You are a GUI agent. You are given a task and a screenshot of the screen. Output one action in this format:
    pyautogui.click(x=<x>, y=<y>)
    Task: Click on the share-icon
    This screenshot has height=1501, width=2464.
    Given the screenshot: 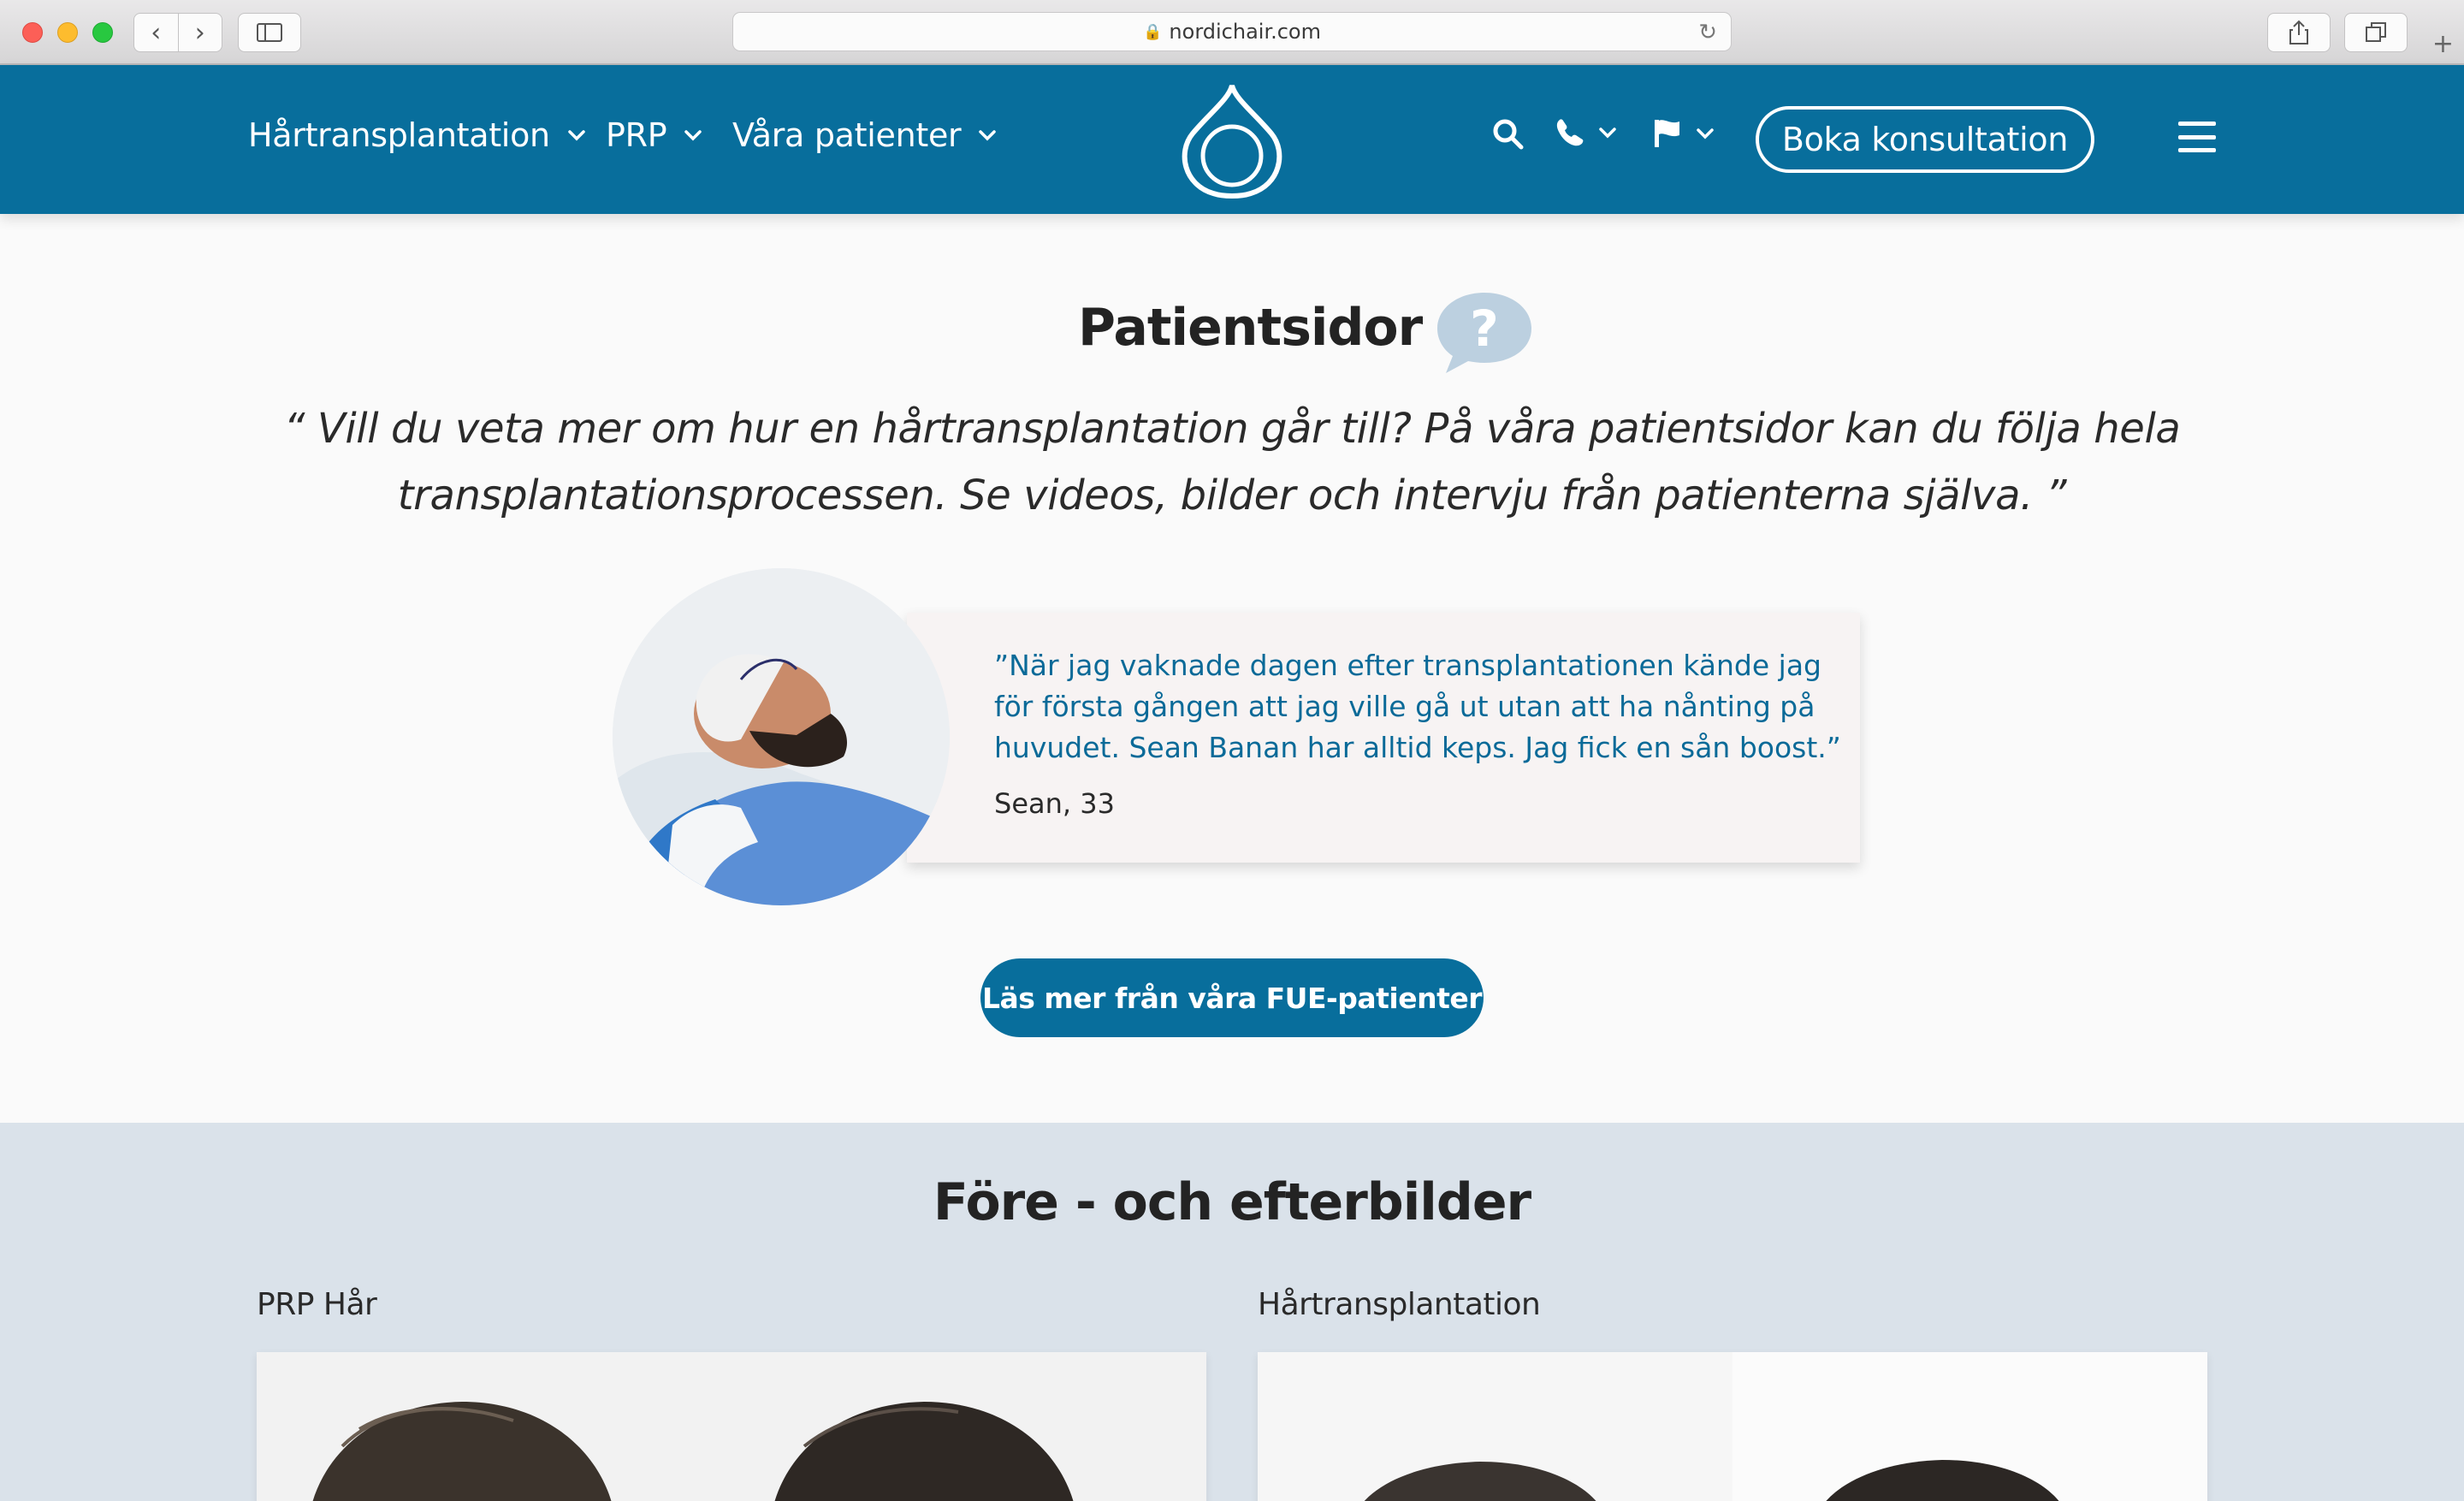 What is the action you would take?
    pyautogui.click(x=2298, y=32)
    